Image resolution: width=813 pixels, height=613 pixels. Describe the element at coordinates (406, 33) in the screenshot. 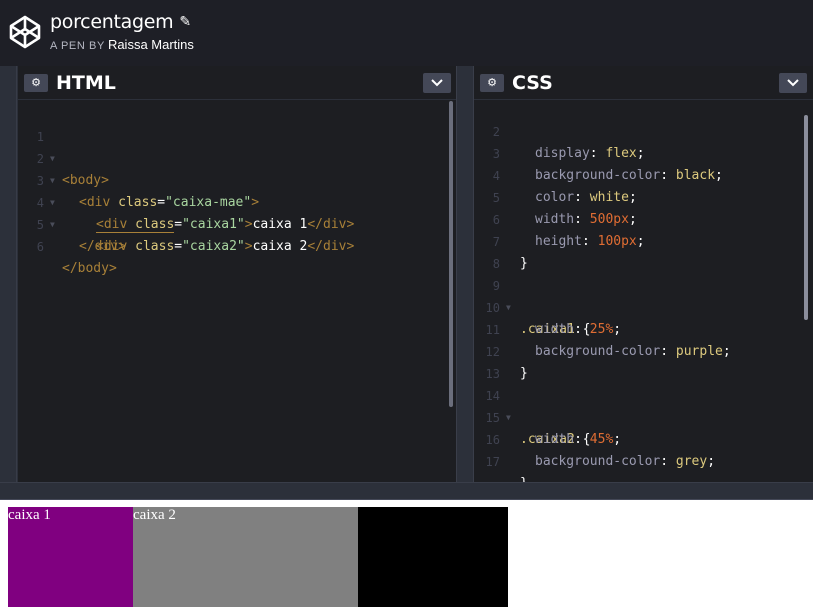

I see `pen-header: porcentagem ✎ A PEN BY Raissa Martins` at that location.